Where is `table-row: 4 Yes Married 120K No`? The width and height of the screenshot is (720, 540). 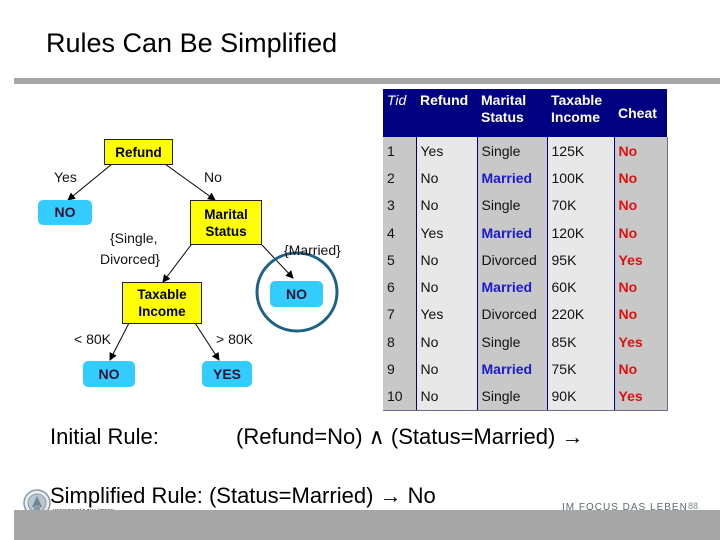 table-row: 4 Yes Married 120K No is located at coordinates (525, 232).